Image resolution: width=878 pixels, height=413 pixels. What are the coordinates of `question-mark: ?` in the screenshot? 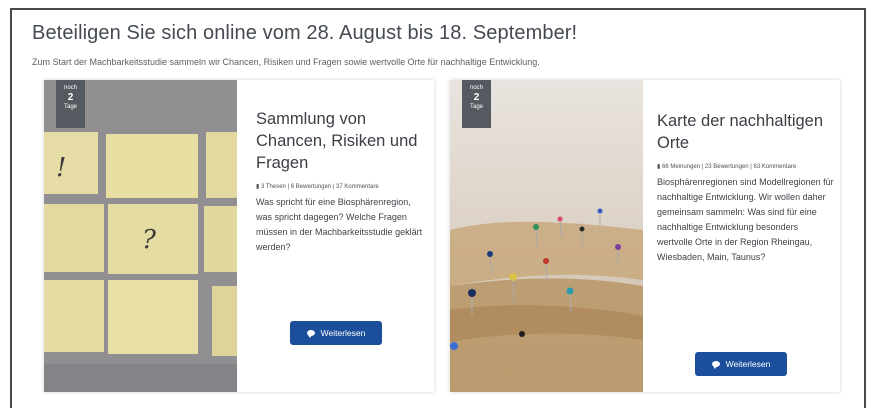 It's located at (149, 240).